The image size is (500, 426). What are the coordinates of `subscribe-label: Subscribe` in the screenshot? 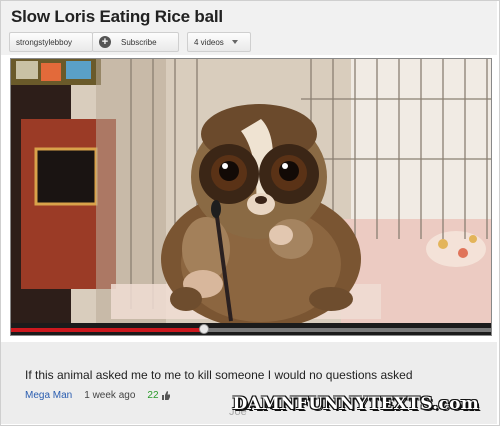 It's located at (139, 42).